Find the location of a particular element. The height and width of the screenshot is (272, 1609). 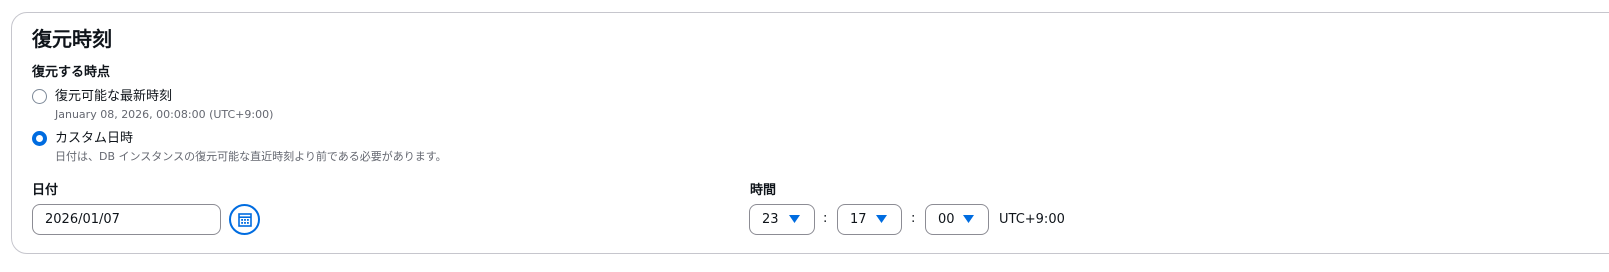

minute-value: 17 is located at coordinates (858, 219).